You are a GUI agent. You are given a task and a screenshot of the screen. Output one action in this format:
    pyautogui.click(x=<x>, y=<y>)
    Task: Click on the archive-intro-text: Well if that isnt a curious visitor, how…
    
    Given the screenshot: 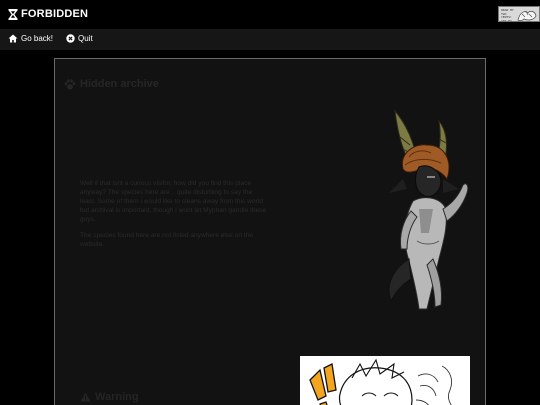 What is the action you would take?
    pyautogui.click(x=173, y=201)
    